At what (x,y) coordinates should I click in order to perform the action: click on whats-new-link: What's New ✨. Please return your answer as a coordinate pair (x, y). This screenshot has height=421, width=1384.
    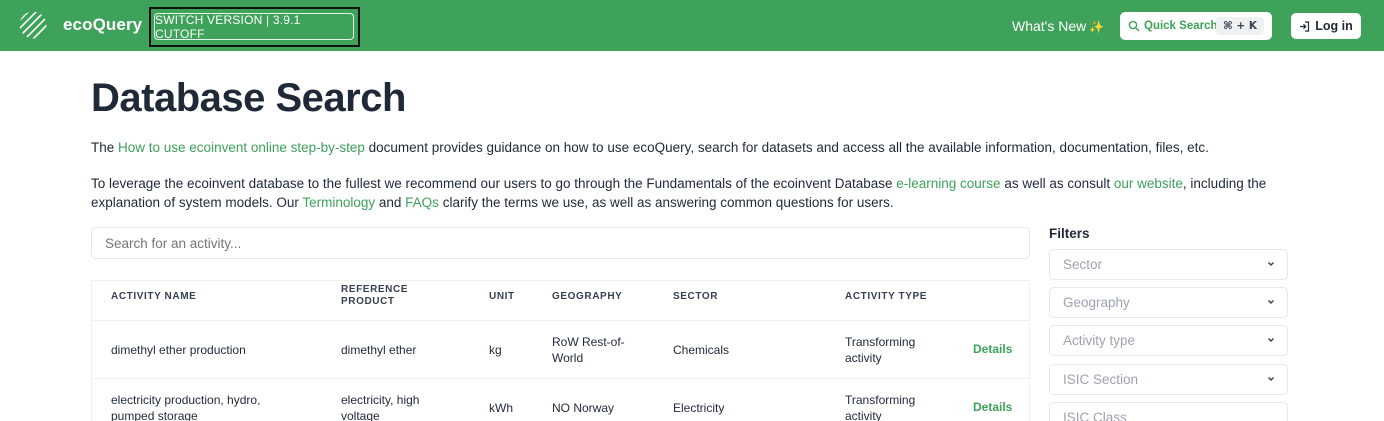
    Looking at the image, I should click on (1058, 26).